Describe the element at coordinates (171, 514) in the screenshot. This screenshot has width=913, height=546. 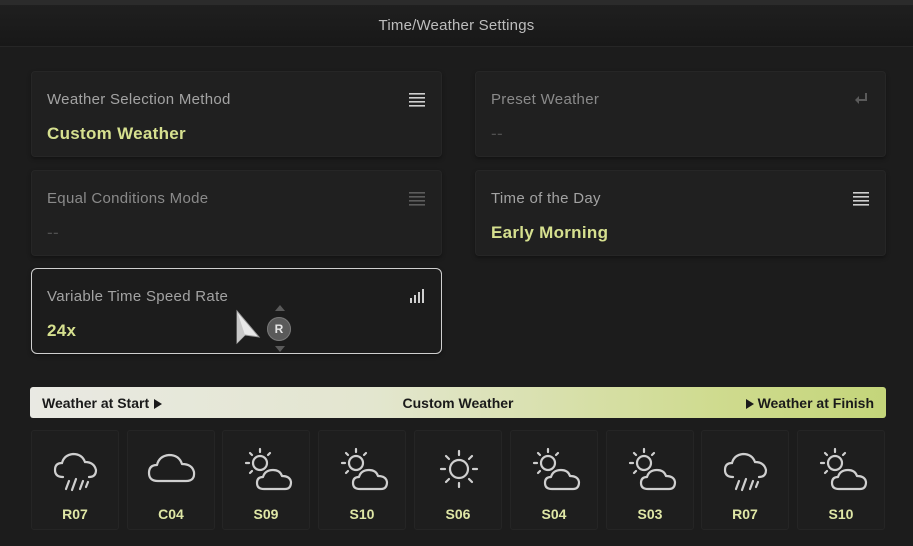
I see `weather-code: C04` at that location.